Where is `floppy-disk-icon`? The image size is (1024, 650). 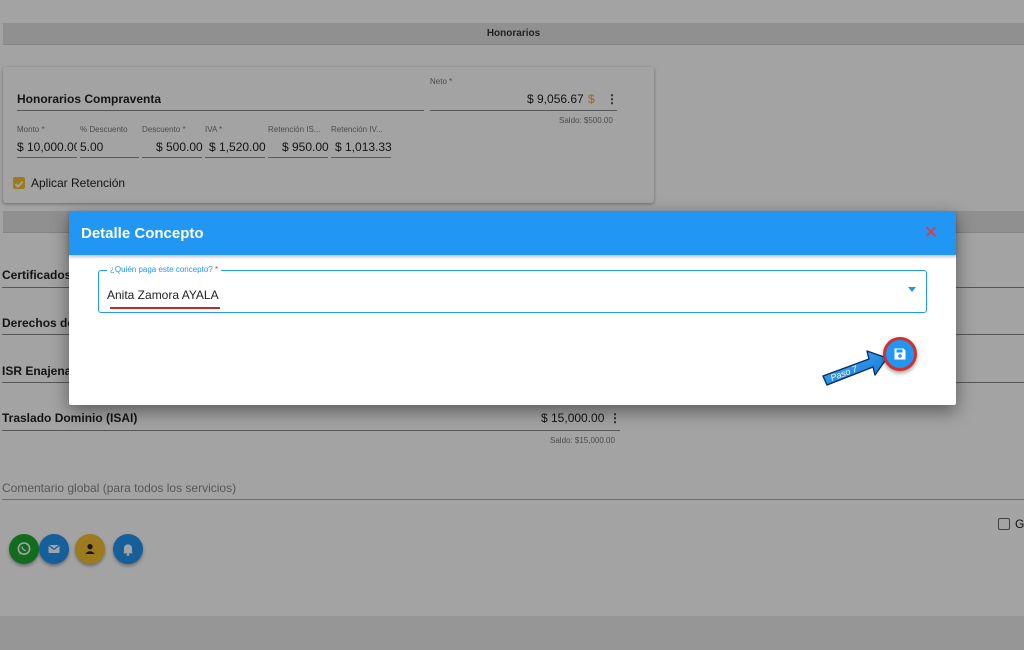 floppy-disk-icon is located at coordinates (900, 354).